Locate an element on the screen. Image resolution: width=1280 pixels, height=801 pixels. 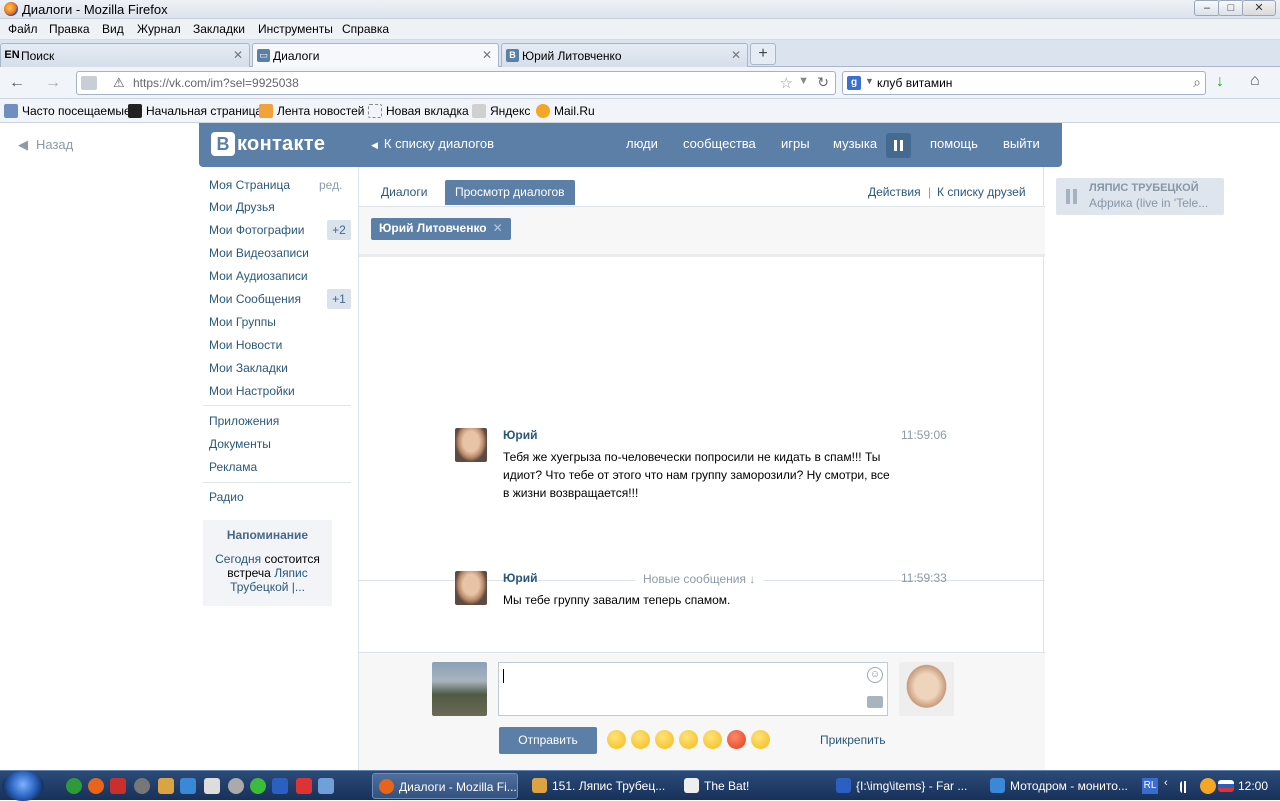
attach-link: Прикрепить is located at coordinates (853, 740).